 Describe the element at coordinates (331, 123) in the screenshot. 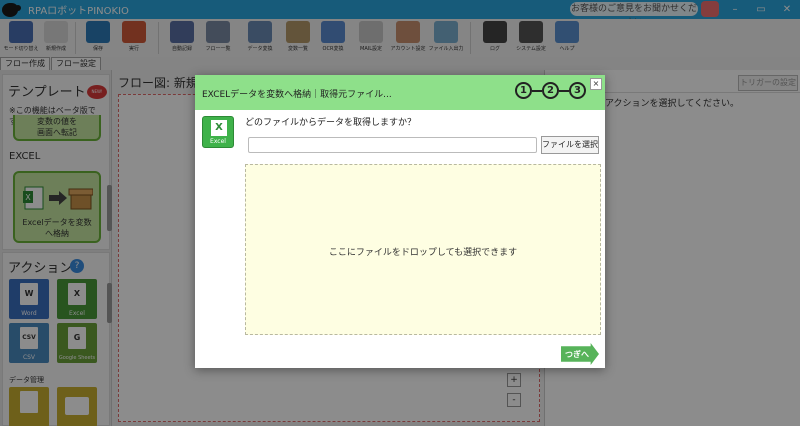

I see `dialog-question: どのファイルからデータを取得しますか？` at that location.